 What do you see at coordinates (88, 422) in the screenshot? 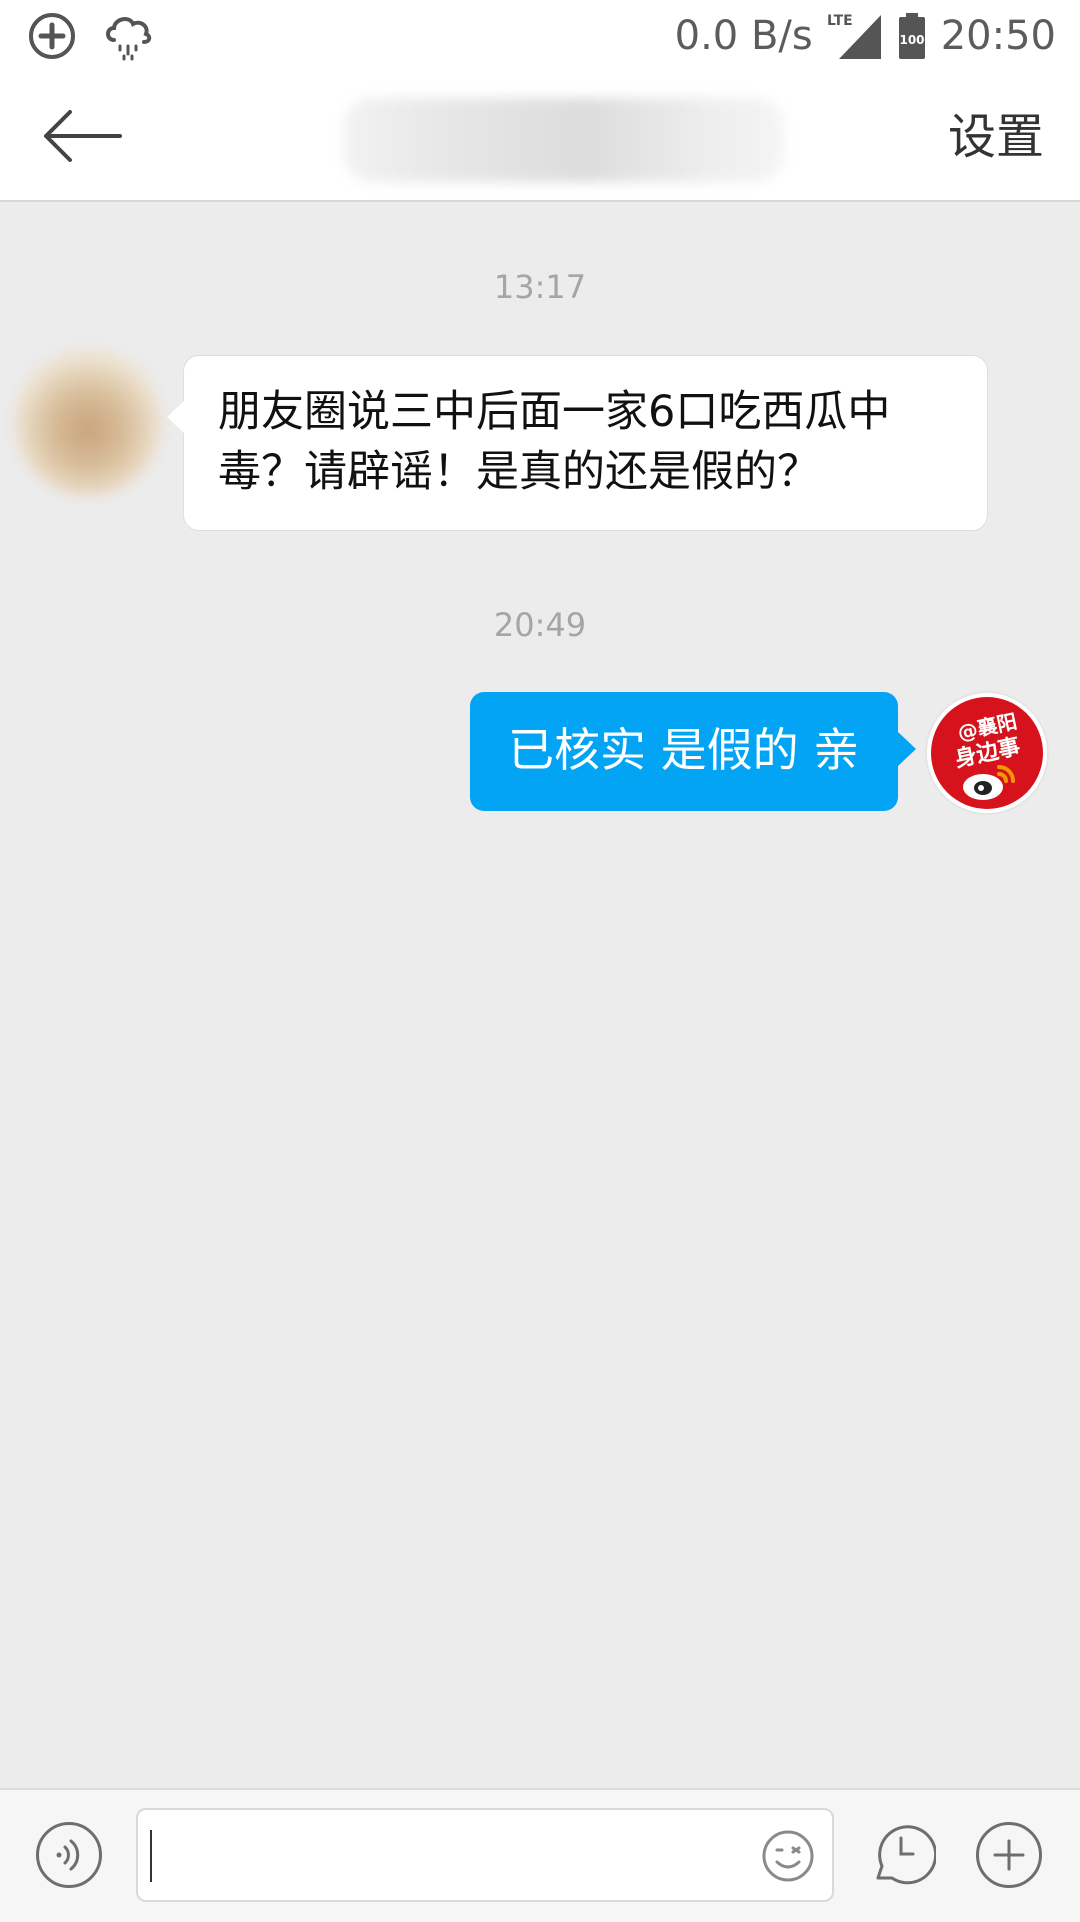
I see `sender-avatar` at bounding box center [88, 422].